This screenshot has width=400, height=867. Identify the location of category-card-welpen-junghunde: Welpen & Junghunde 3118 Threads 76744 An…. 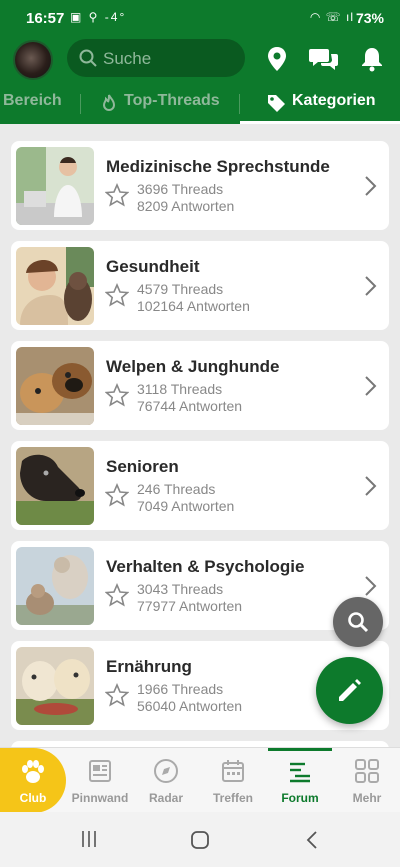
(200, 385).